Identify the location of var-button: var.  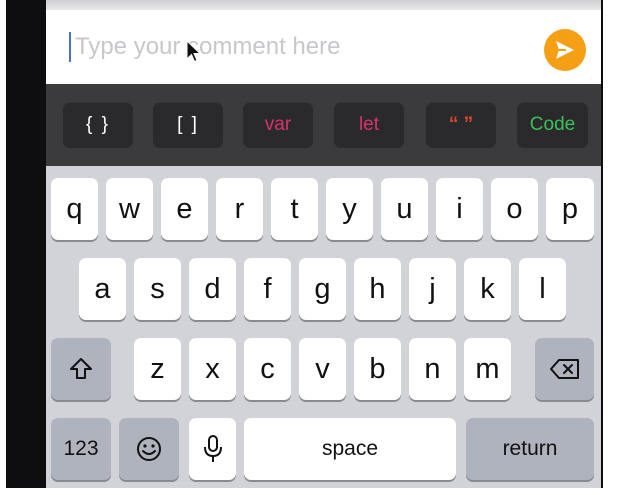
(278, 125).